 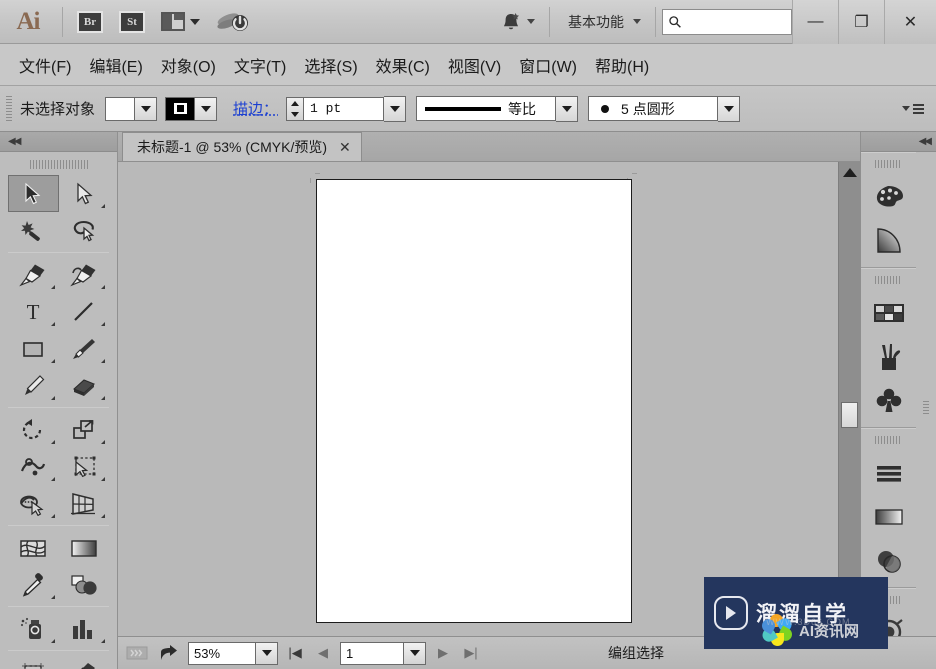 I want to click on artboard-number-control: 1, so click(x=383, y=653).